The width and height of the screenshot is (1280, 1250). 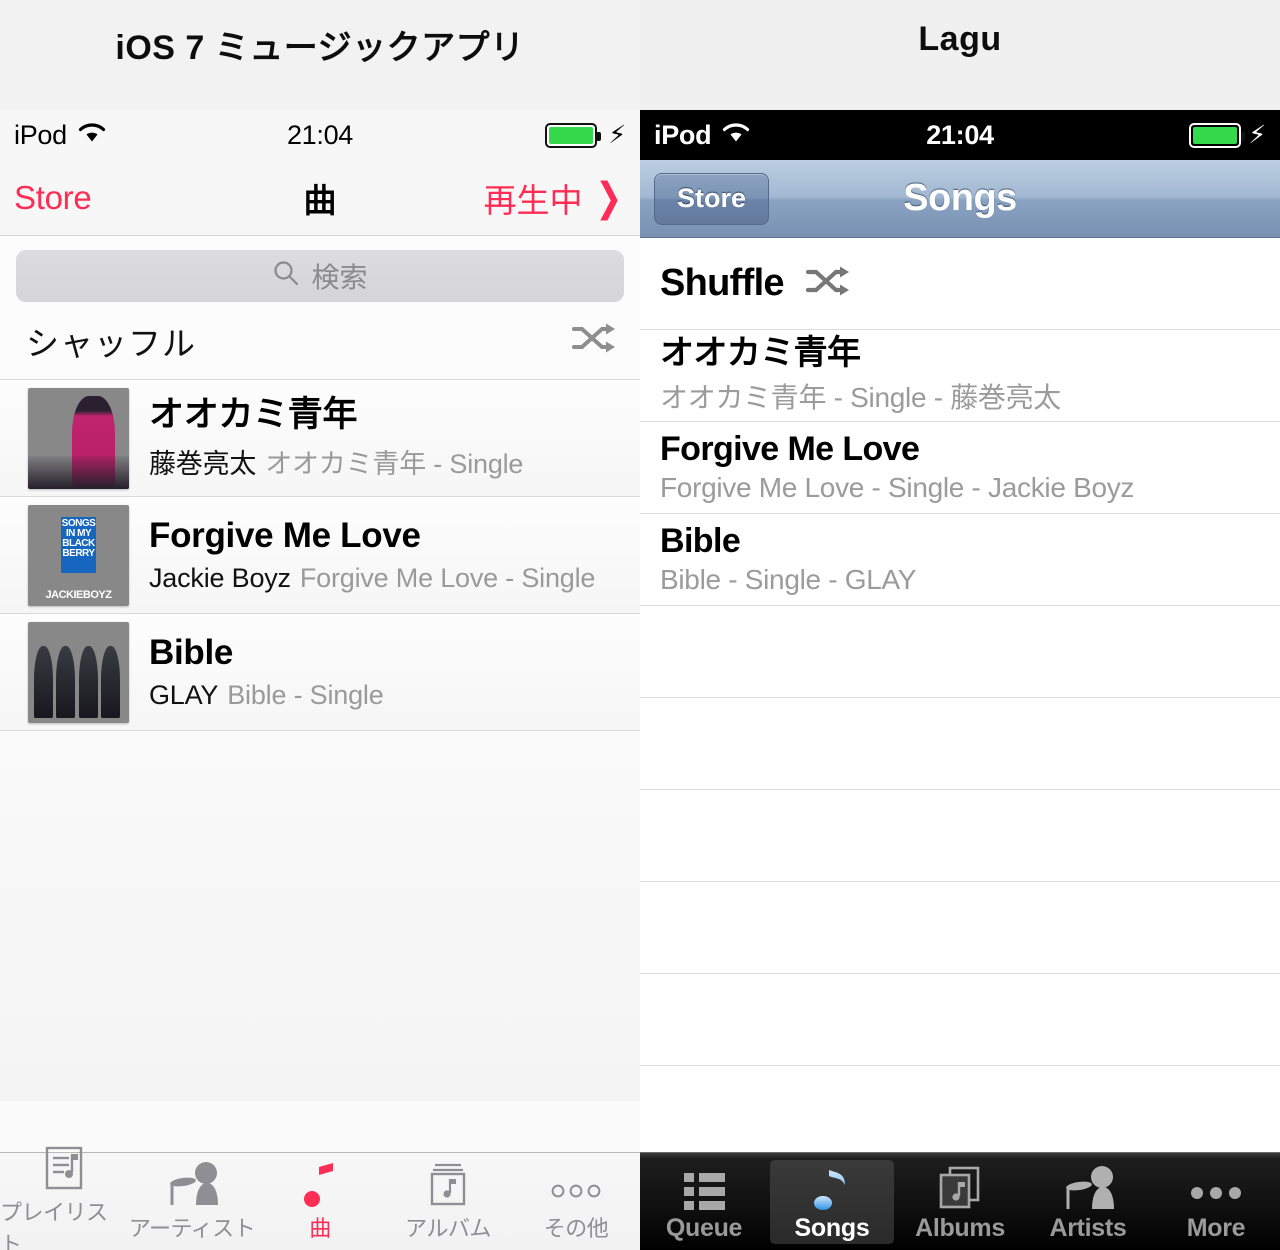 What do you see at coordinates (192, 1228) in the screenshot?
I see `tab-label: アーティスト` at bounding box center [192, 1228].